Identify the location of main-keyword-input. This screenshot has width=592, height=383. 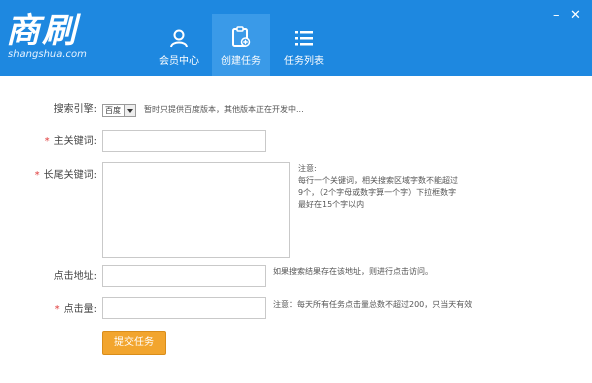
(184, 141).